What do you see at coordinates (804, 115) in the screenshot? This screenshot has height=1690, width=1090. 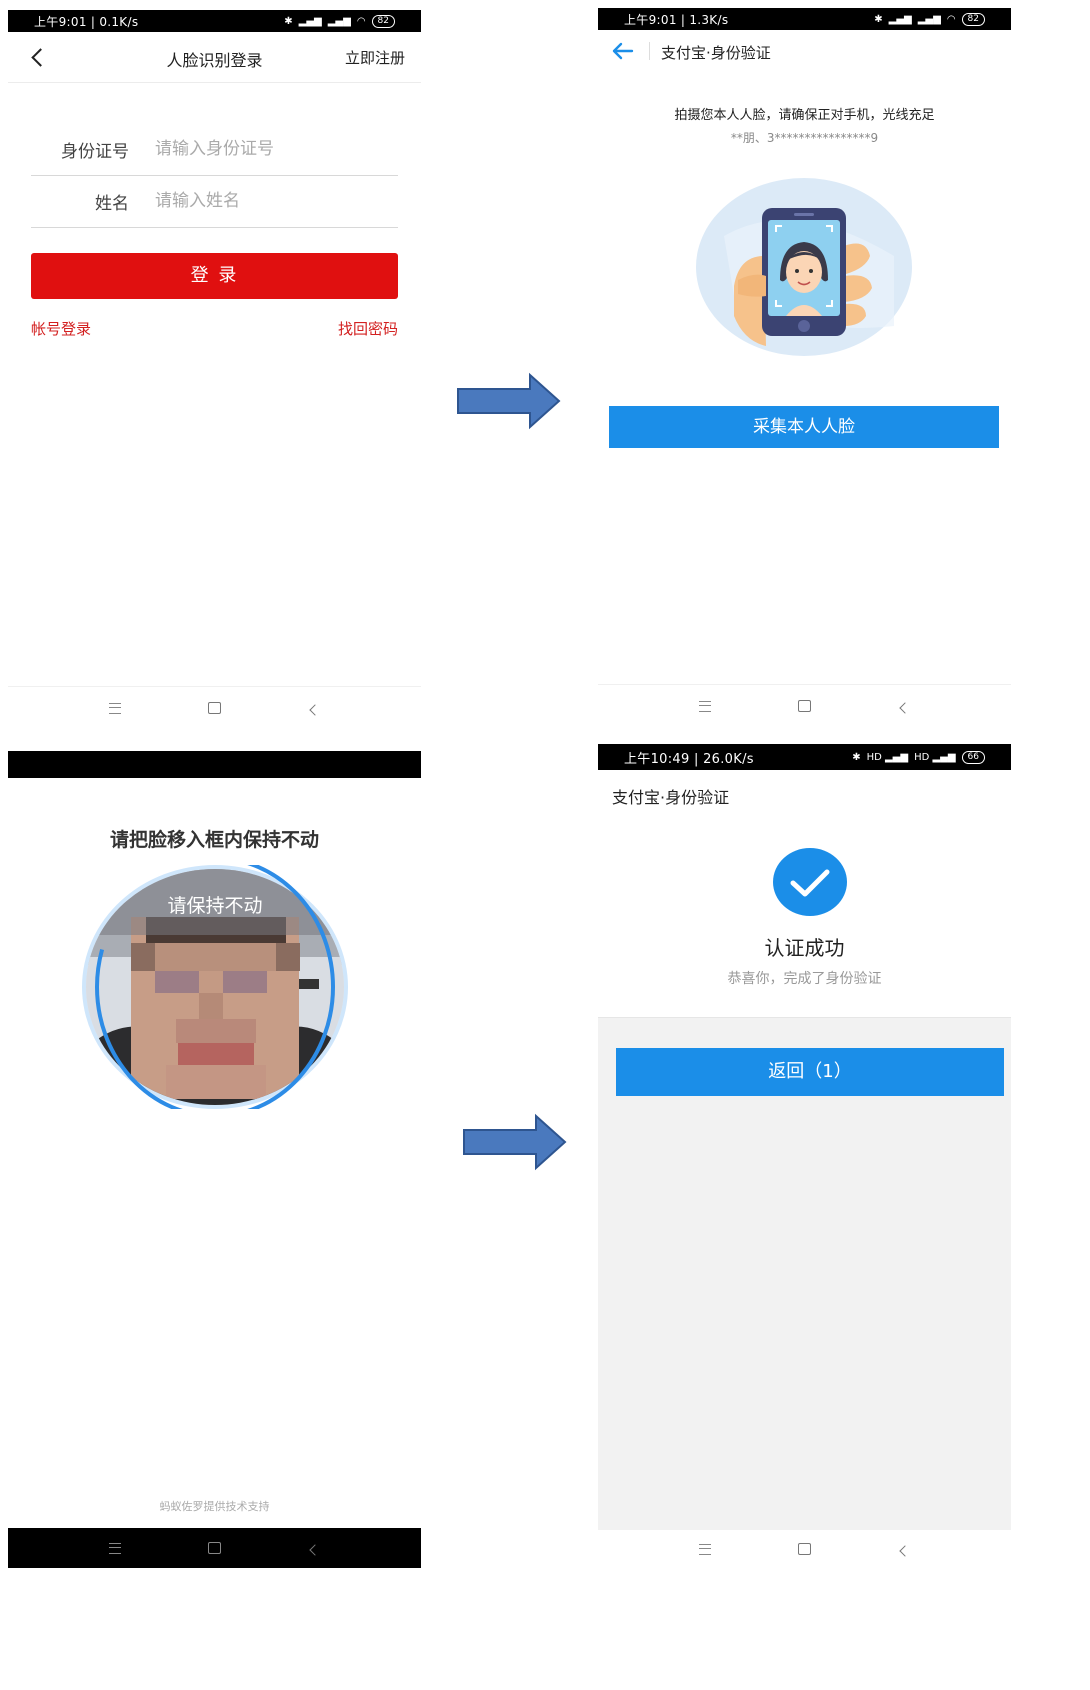 I see `capture-instruction: 拍摄您本人人脸，请确保正对手机，光线充足` at bounding box center [804, 115].